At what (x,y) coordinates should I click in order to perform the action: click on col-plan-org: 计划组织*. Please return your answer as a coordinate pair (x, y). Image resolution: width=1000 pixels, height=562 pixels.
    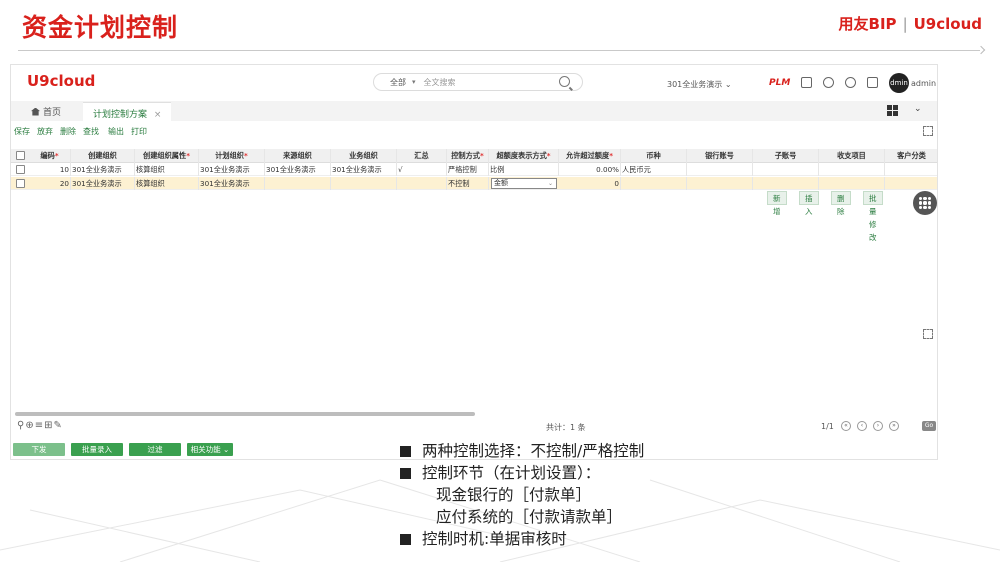
    Looking at the image, I should click on (232, 156).